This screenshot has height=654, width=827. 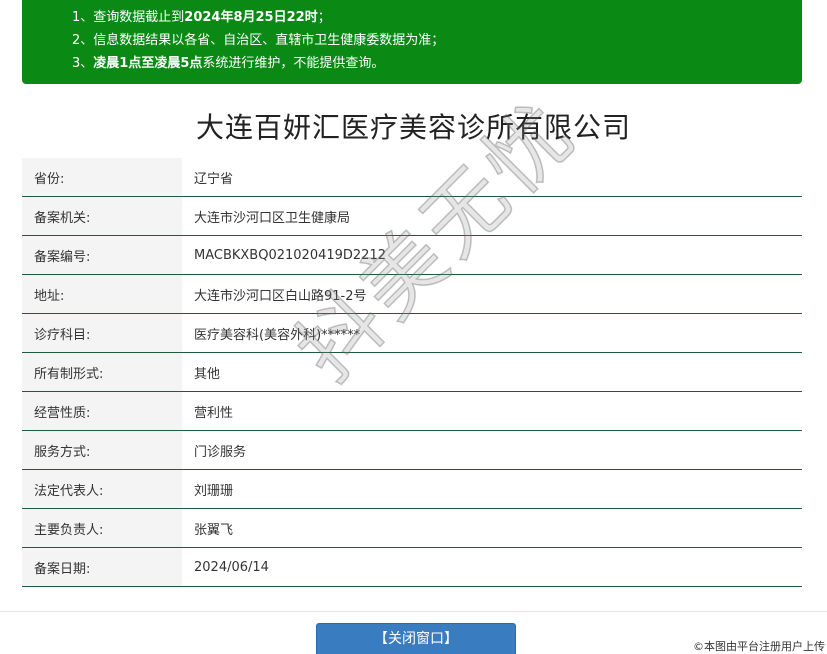 What do you see at coordinates (102, 372) in the screenshot?
I see `field-label: 所有制形式:` at bounding box center [102, 372].